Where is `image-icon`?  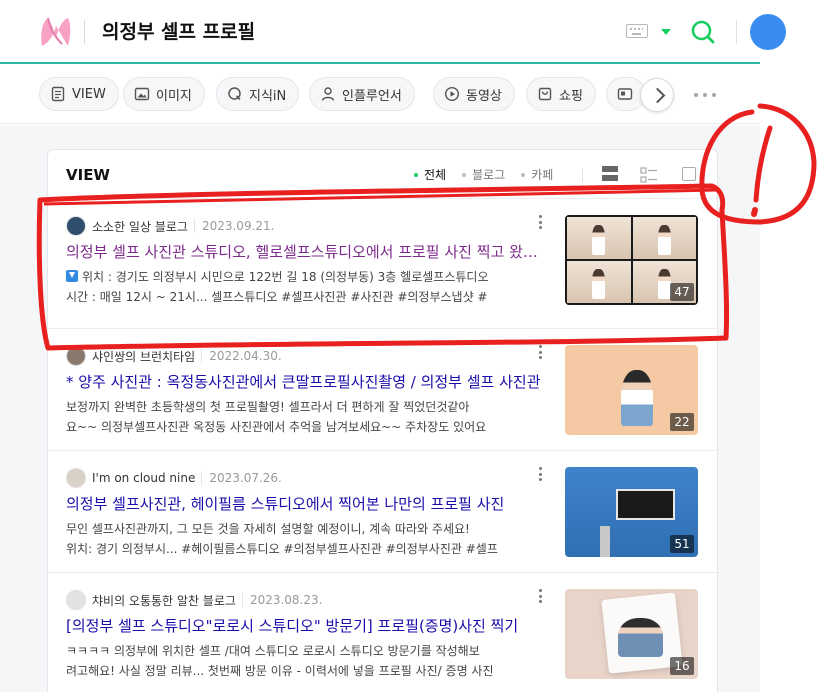
image-icon is located at coordinates (142, 94).